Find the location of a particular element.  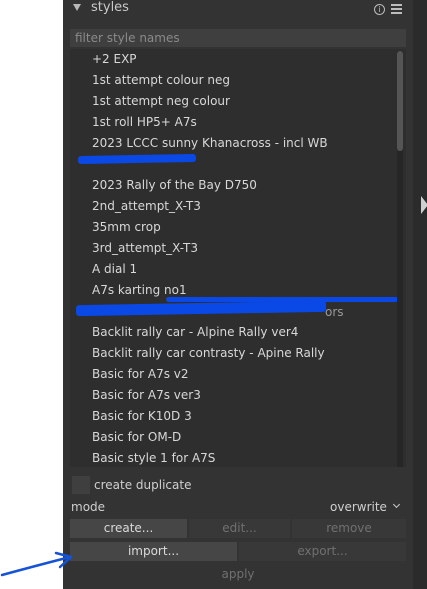

list-item: 1st attempt colour neg is located at coordinates (161, 80).